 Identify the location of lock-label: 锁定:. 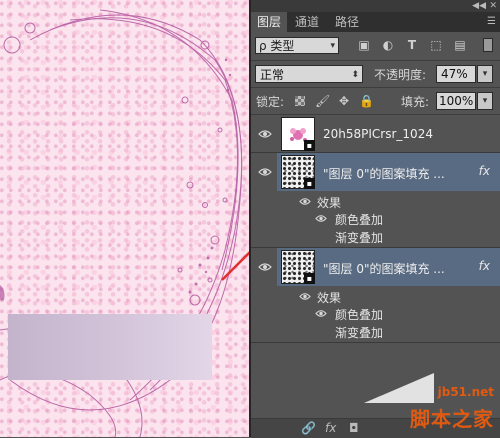
(270, 102).